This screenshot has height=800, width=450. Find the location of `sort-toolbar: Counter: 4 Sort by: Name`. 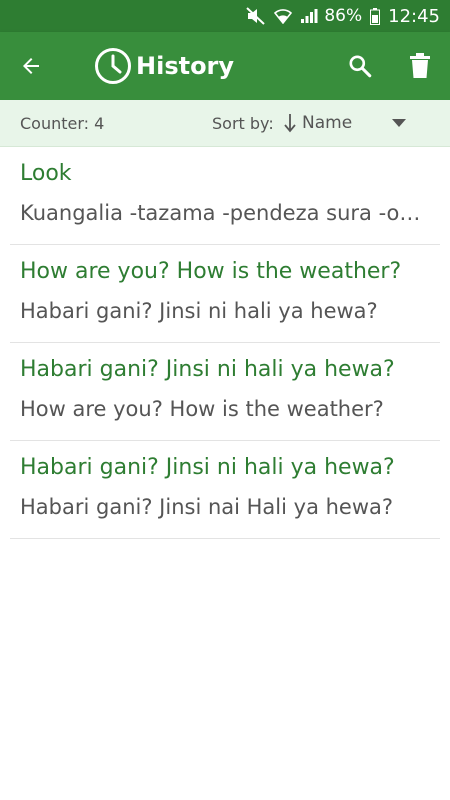

sort-toolbar: Counter: 4 Sort by: Name is located at coordinates (225, 123).